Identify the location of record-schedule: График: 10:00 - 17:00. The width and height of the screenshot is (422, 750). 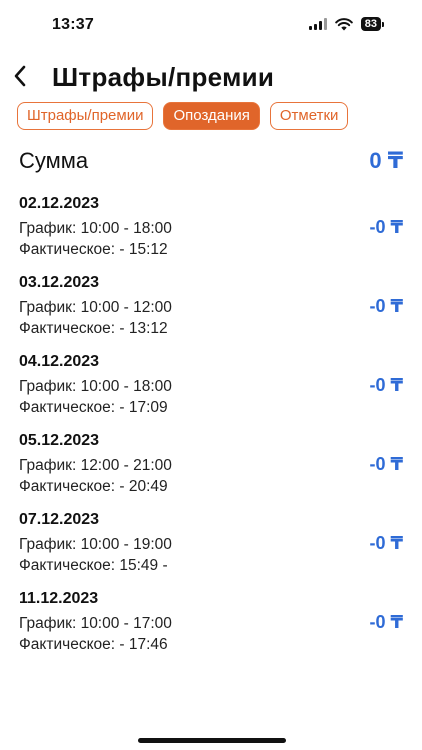
(95, 623).